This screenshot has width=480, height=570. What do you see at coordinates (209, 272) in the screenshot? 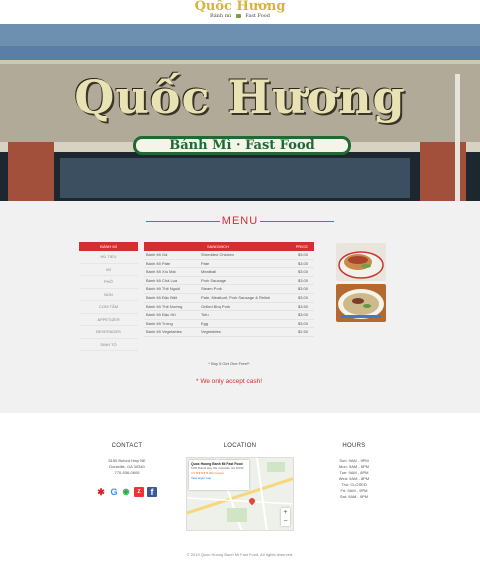
I see `item-desc: Meatball` at bounding box center [209, 272].